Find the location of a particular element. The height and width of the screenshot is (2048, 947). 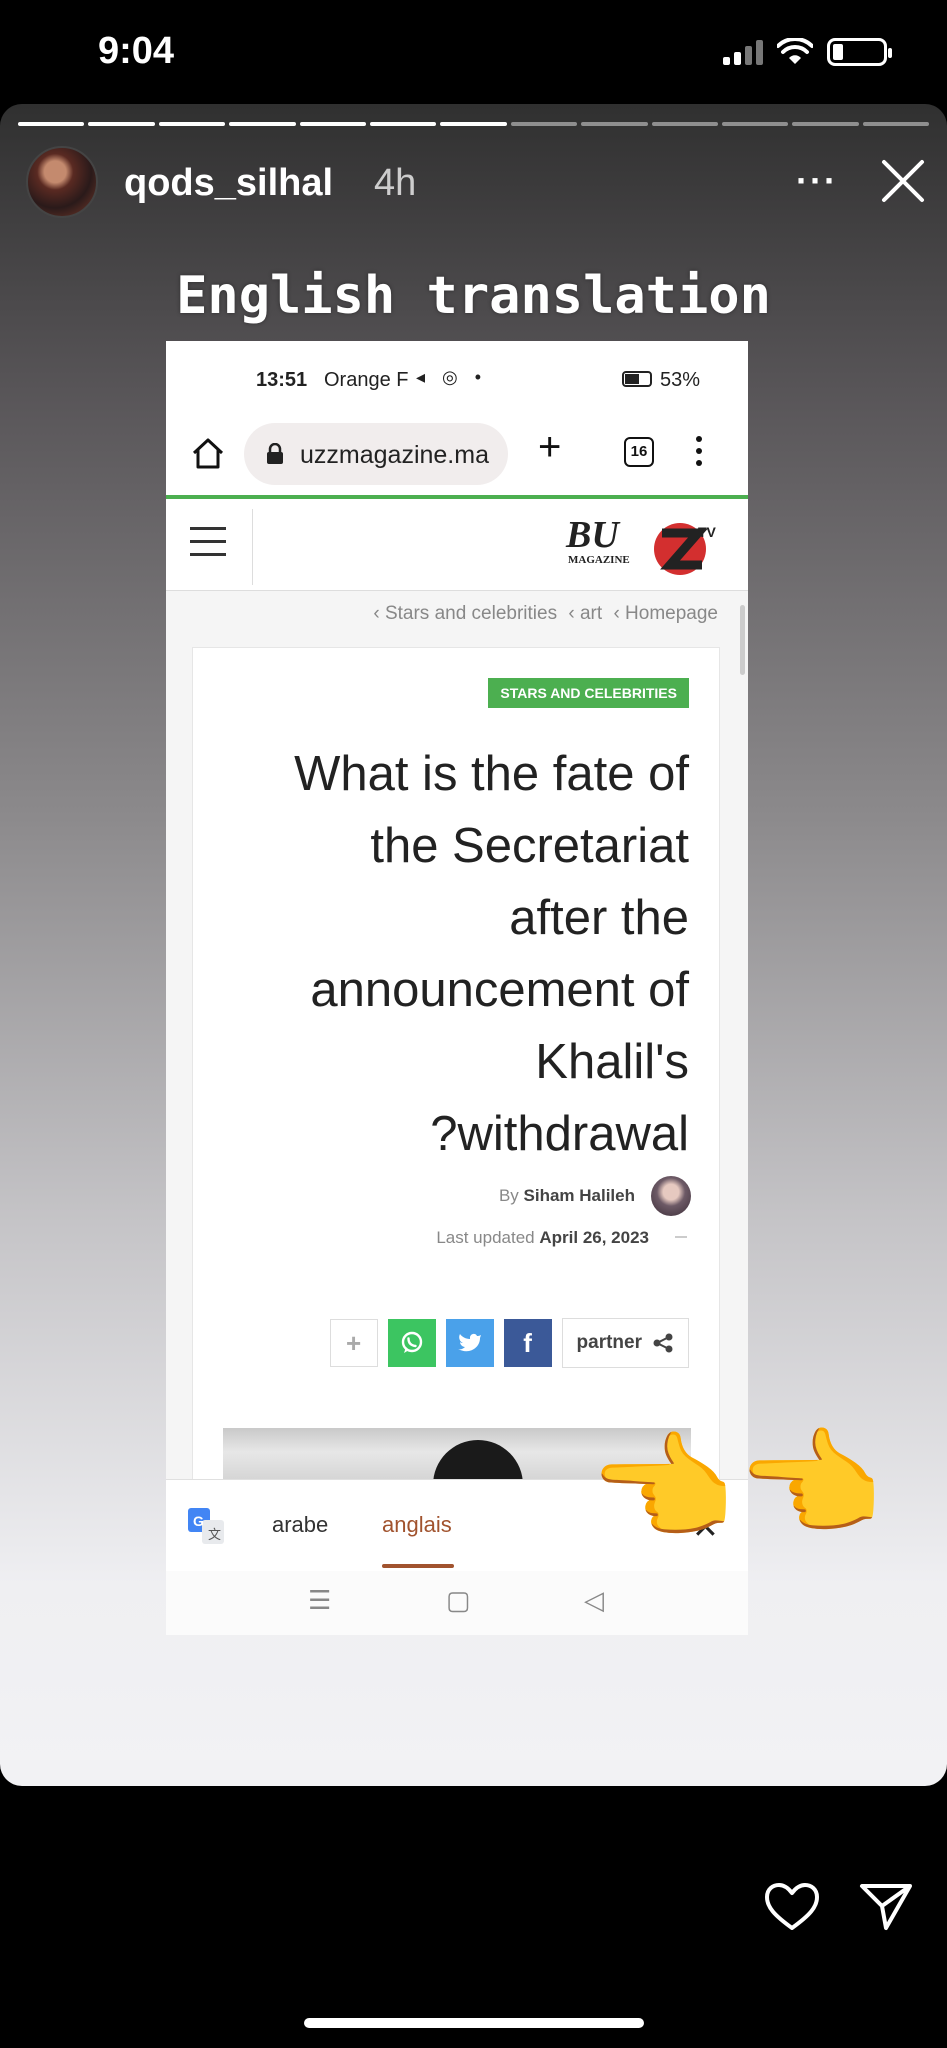

whatsapp-icon is located at coordinates (411, 1342).